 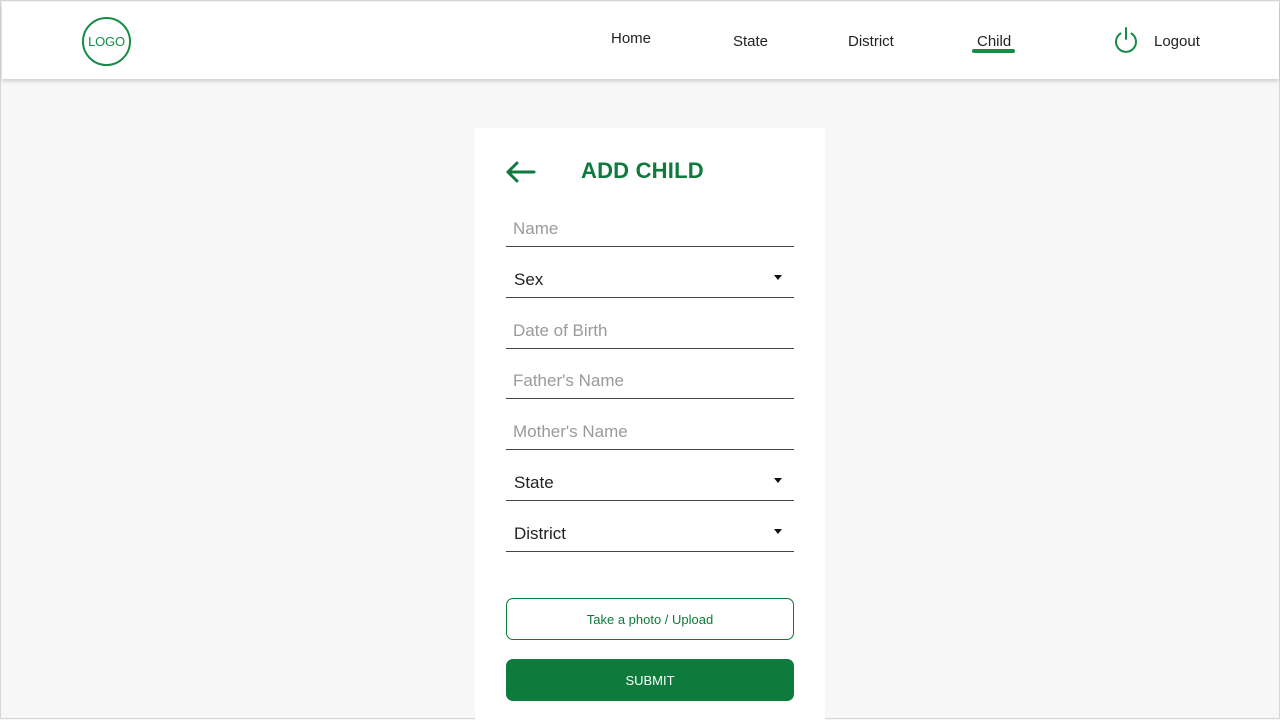 I want to click on father-name-input, so click(x=650, y=378).